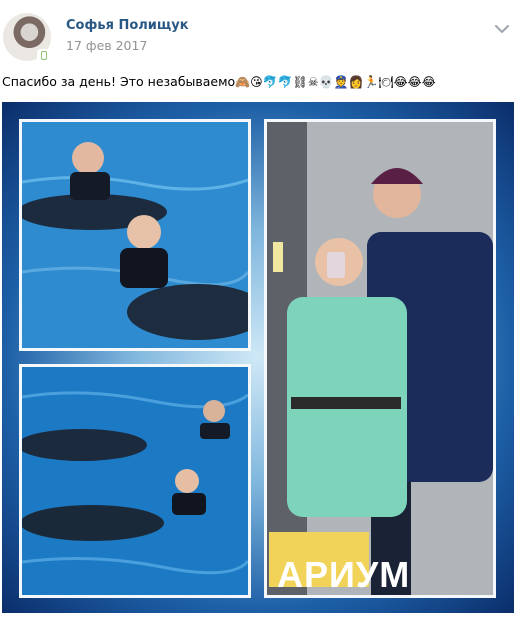  What do you see at coordinates (262, 35) in the screenshot?
I see `post-header: Софья Полищук 17 фев 2017` at bounding box center [262, 35].